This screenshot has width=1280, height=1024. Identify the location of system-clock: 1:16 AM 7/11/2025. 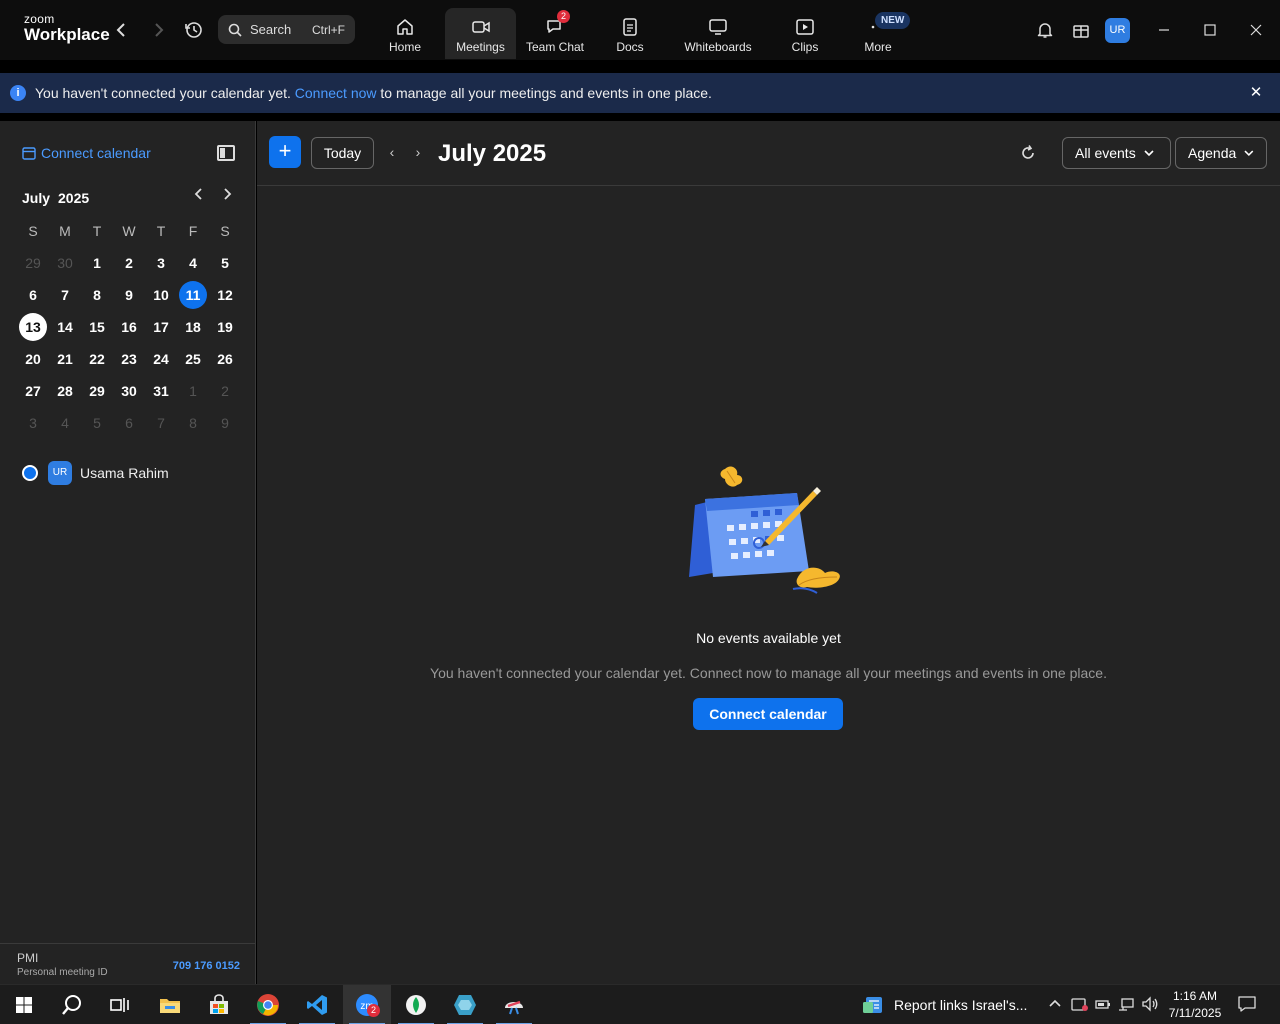
(1195, 1005).